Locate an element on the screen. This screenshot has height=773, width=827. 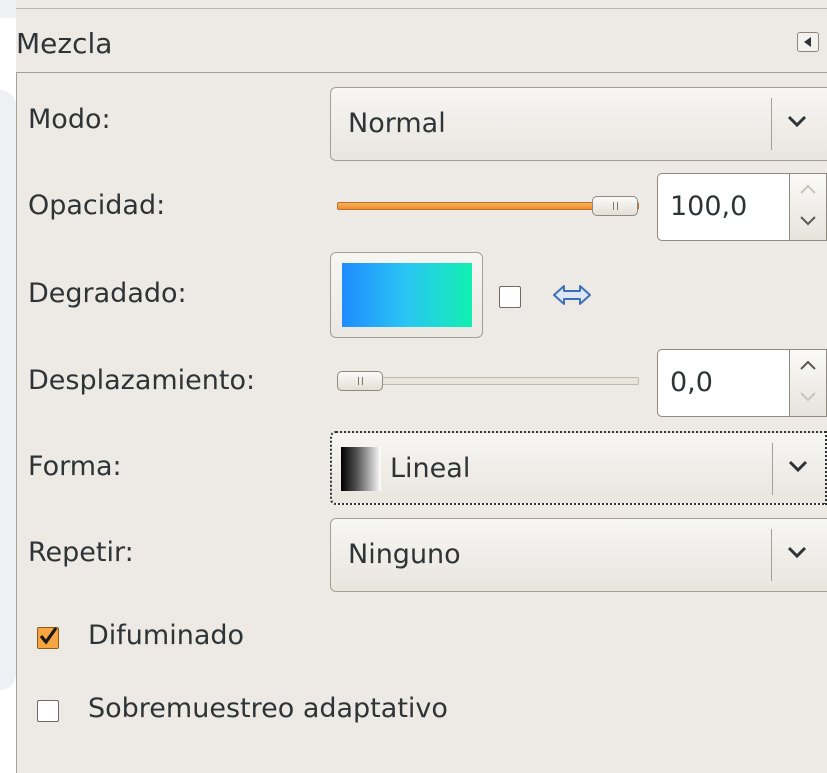
offset-slider-handle is located at coordinates (360, 381).